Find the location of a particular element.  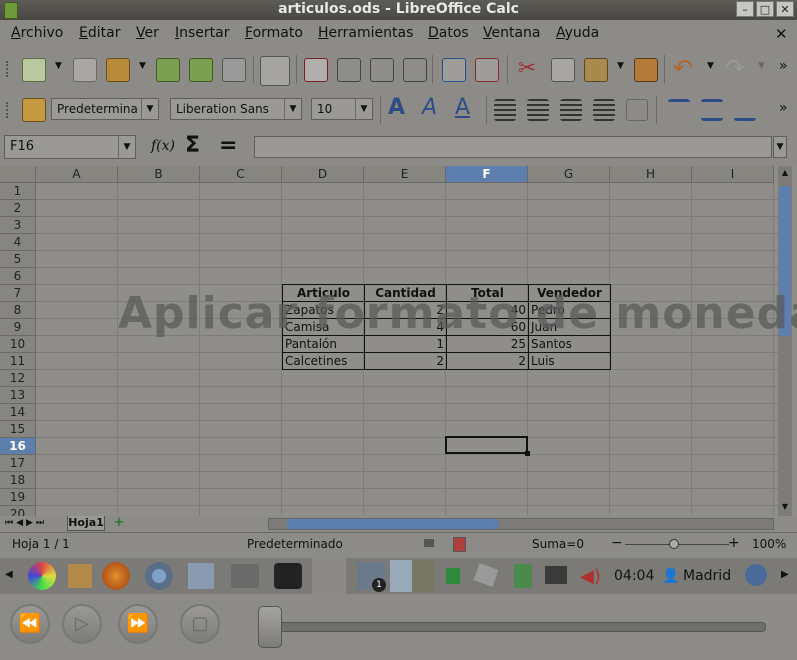

open-folder-icon is located at coordinates (118, 70).